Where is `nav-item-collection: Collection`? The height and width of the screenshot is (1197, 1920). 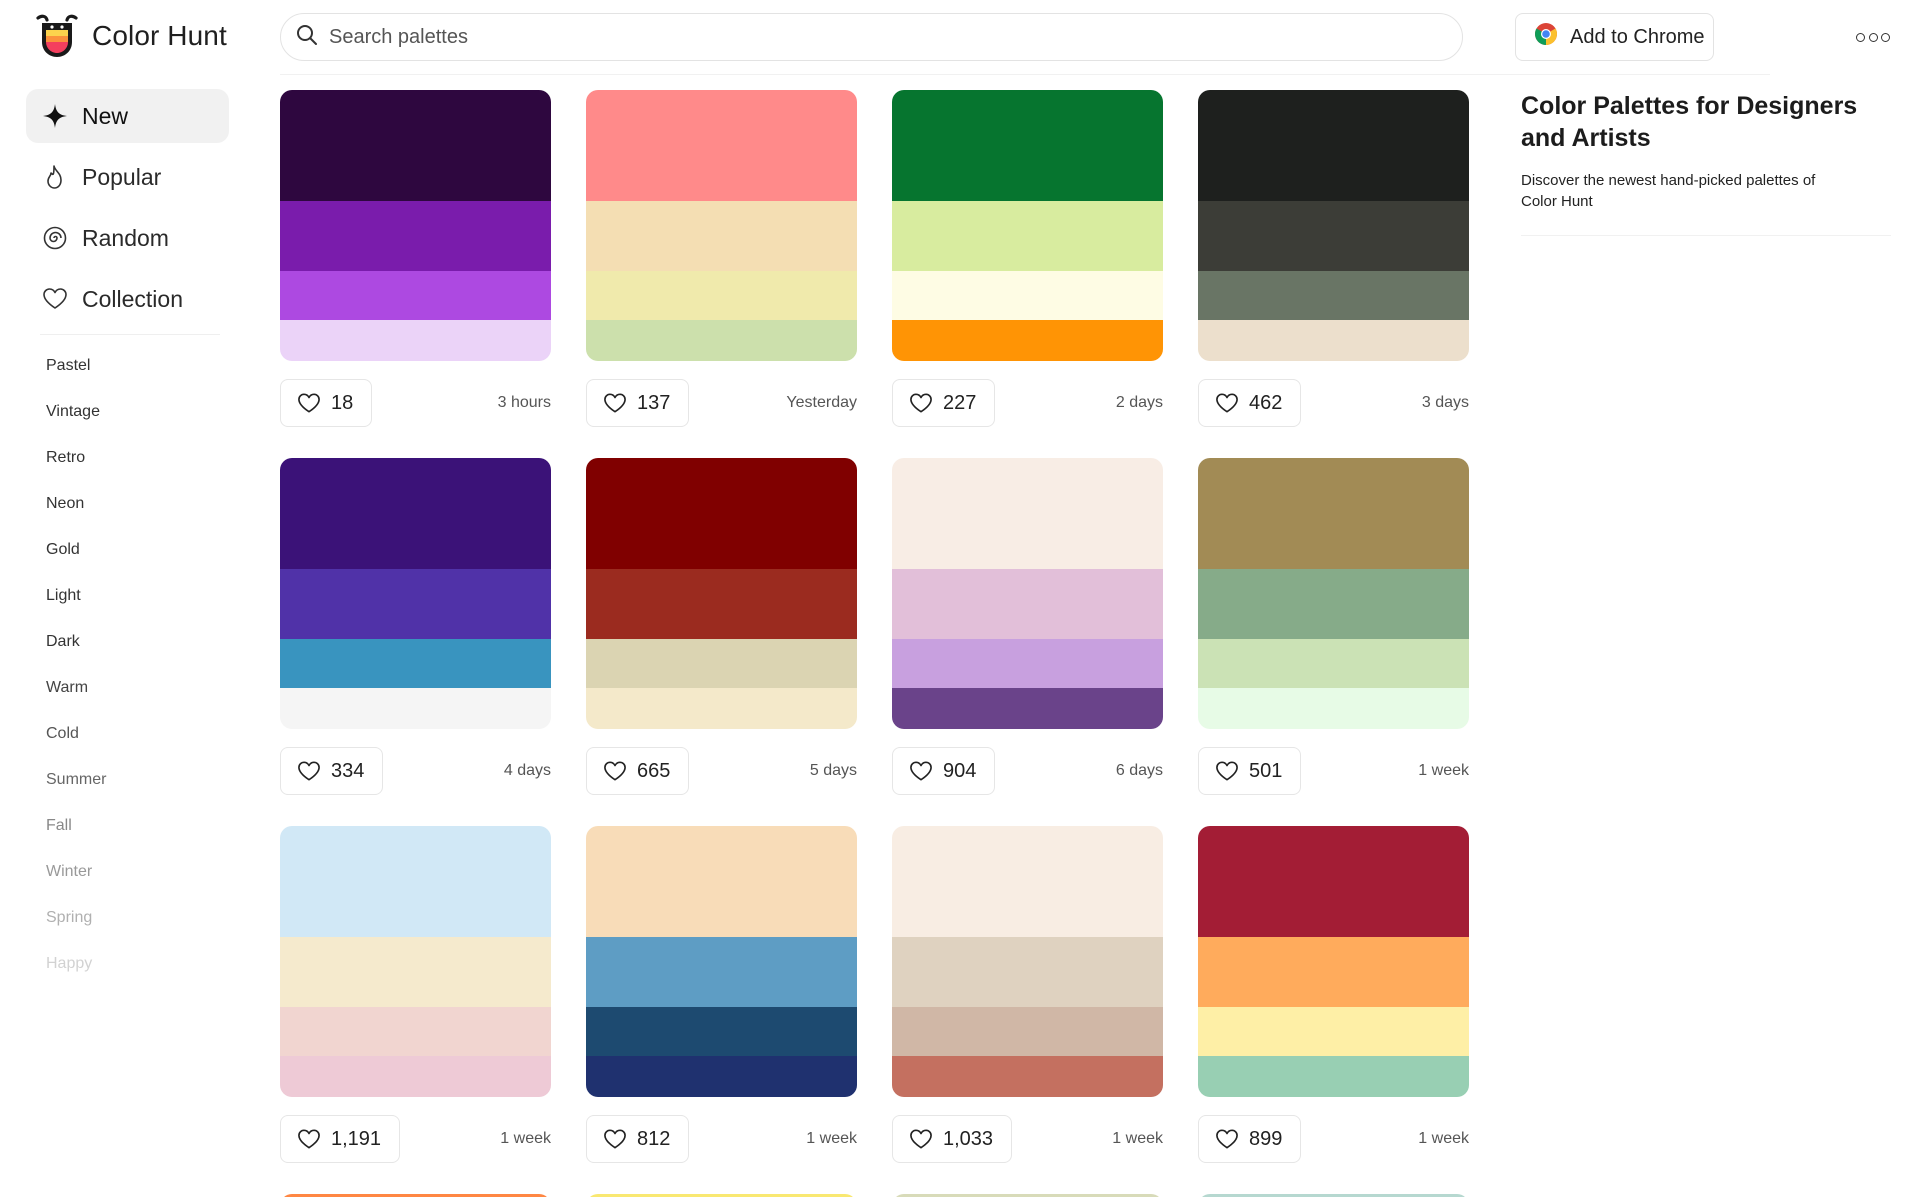
nav-item-collection: Collection is located at coordinates (127, 299).